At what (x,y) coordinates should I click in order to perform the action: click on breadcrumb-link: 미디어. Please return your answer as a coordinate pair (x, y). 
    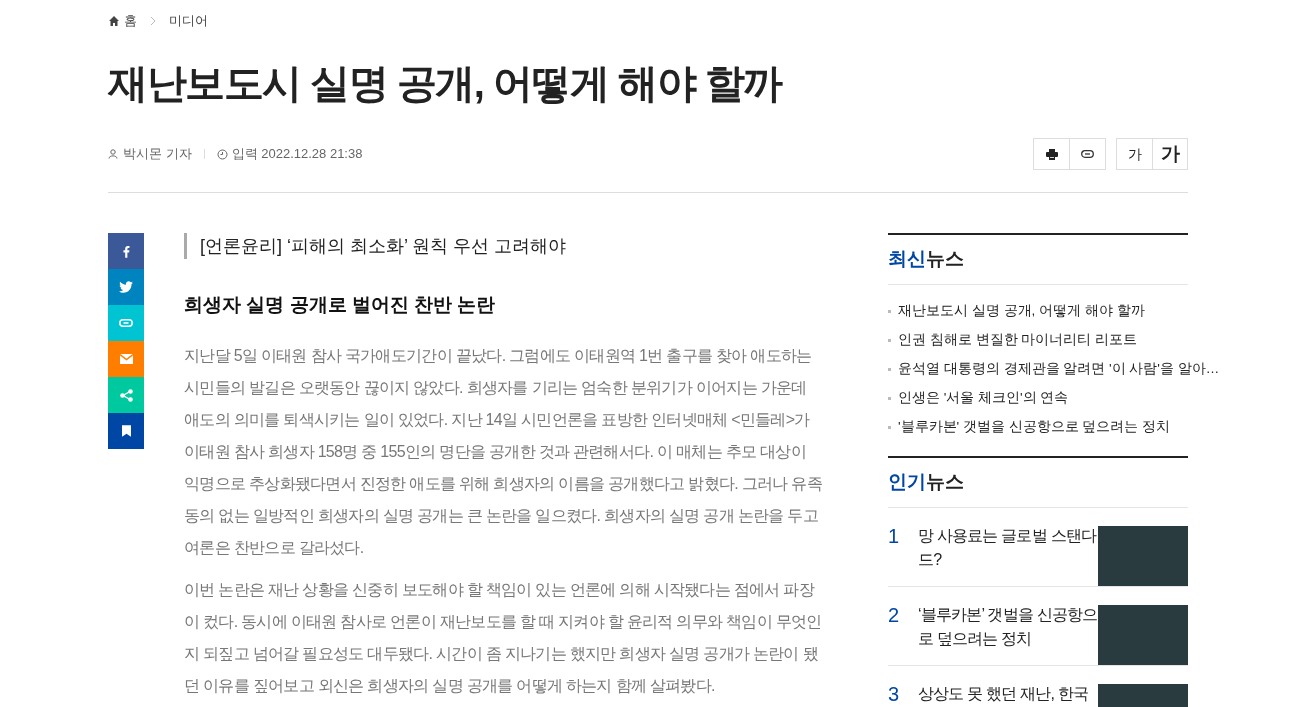
    Looking at the image, I should click on (188, 21).